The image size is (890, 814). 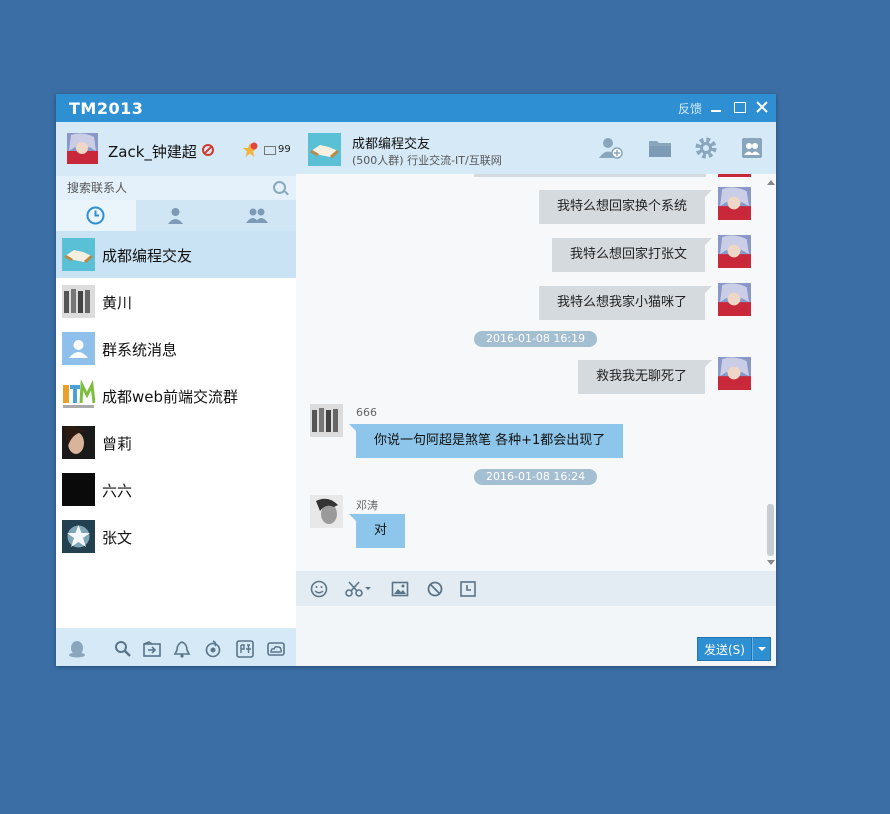 I want to click on list-item: 群系统消息, so click(x=176, y=348).